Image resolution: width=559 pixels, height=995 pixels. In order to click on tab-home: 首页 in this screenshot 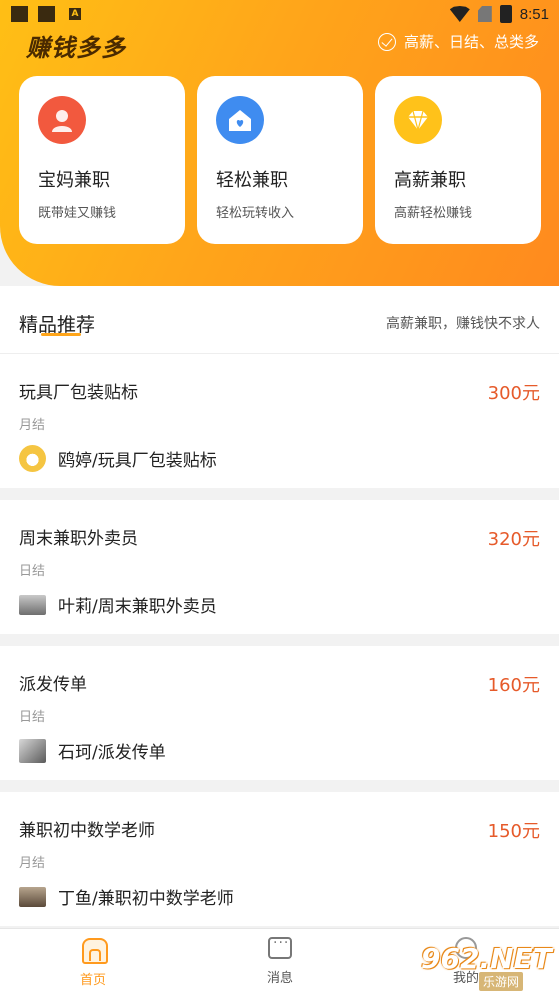, I will do `click(93, 962)`.